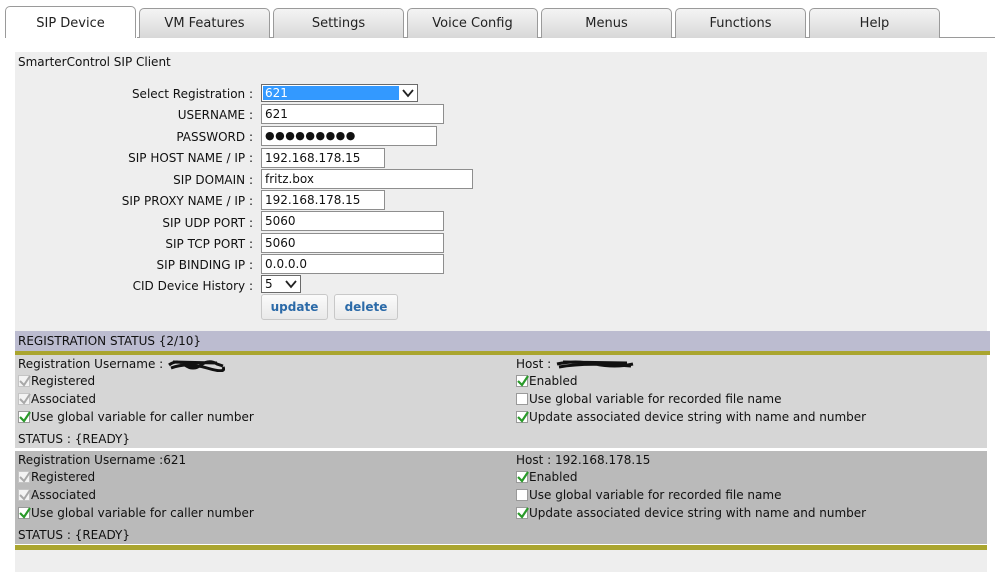 The width and height of the screenshot is (995, 577). Describe the element at coordinates (352, 221) in the screenshot. I see `udp-port-field: 5060` at that location.